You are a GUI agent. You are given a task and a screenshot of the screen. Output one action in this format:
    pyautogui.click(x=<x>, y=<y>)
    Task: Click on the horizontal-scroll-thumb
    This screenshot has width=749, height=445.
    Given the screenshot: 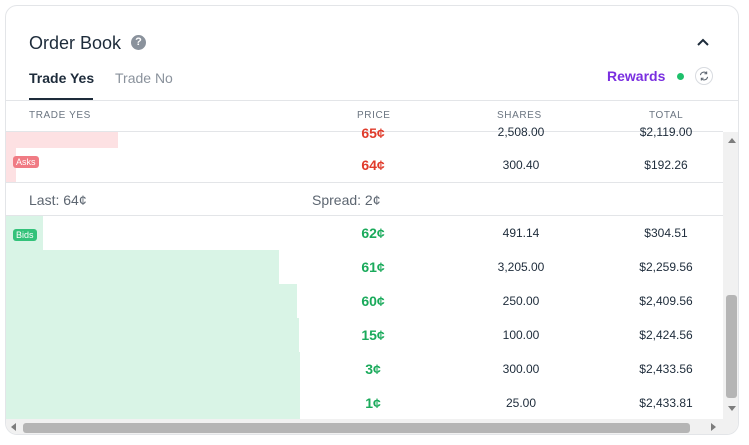 What is the action you would take?
    pyautogui.click(x=356, y=428)
    